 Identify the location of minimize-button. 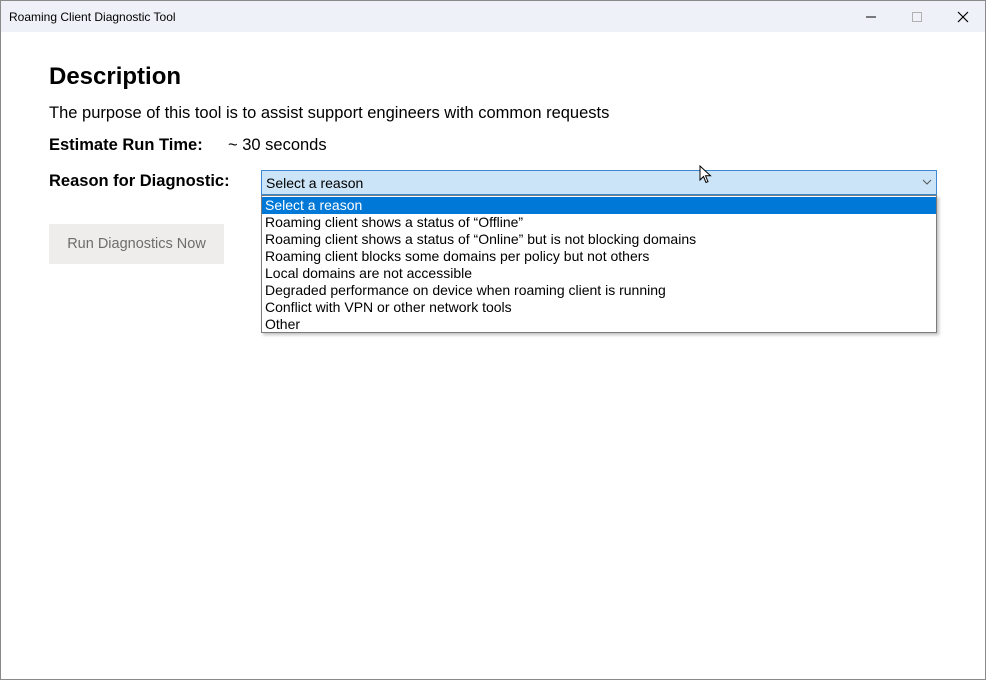
(871, 16).